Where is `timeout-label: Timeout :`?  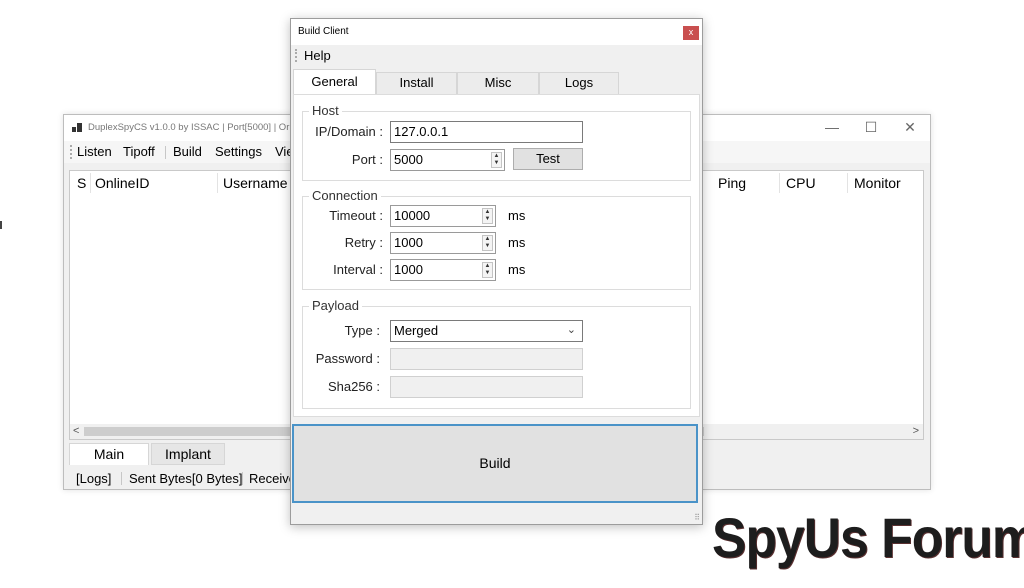 timeout-label: Timeout : is located at coordinates (356, 215).